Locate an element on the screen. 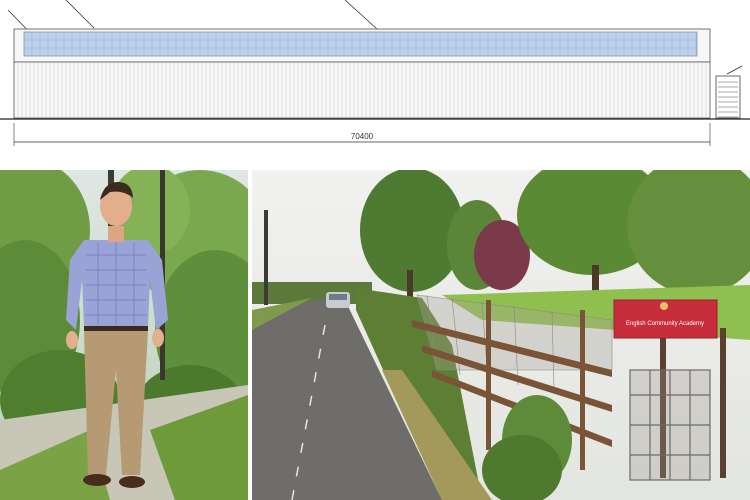 Image resolution: width=750 pixels, height=500 pixels. gate is located at coordinates (670, 425).